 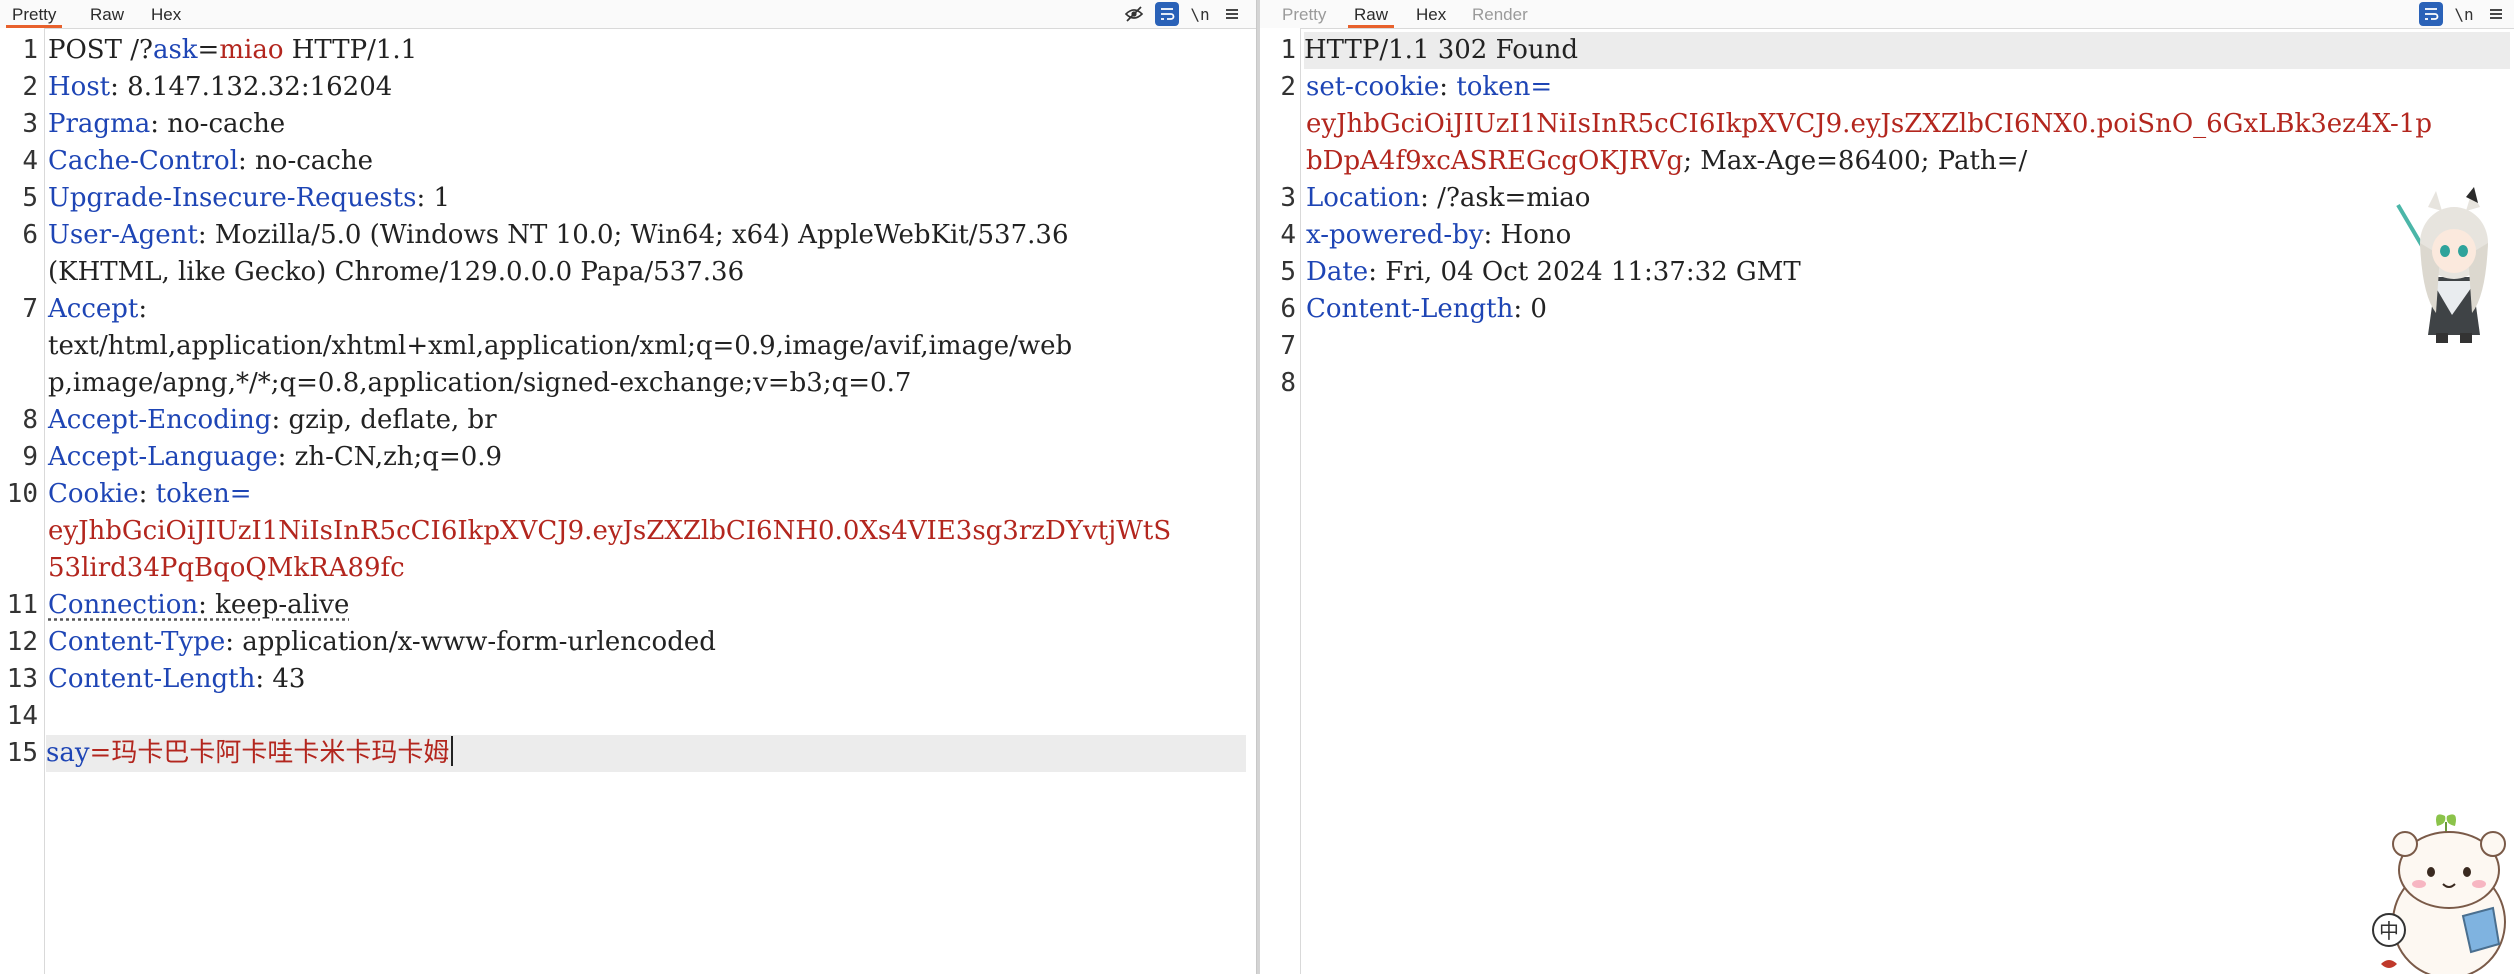 What do you see at coordinates (34, 14) in the screenshot?
I see `request-tab-pretty: Pretty` at bounding box center [34, 14].